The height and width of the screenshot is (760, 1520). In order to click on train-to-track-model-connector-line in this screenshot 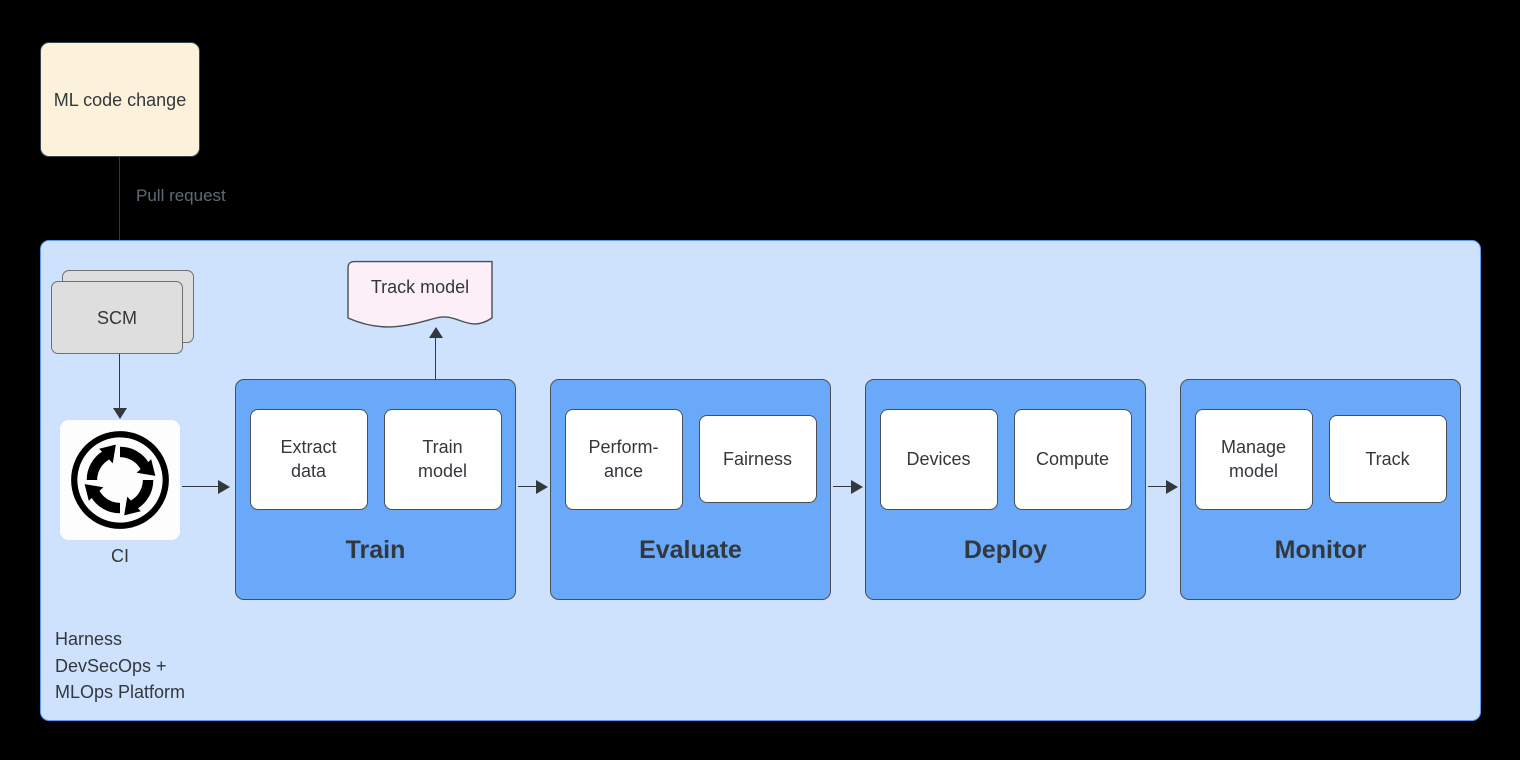, I will do `click(436, 359)`.